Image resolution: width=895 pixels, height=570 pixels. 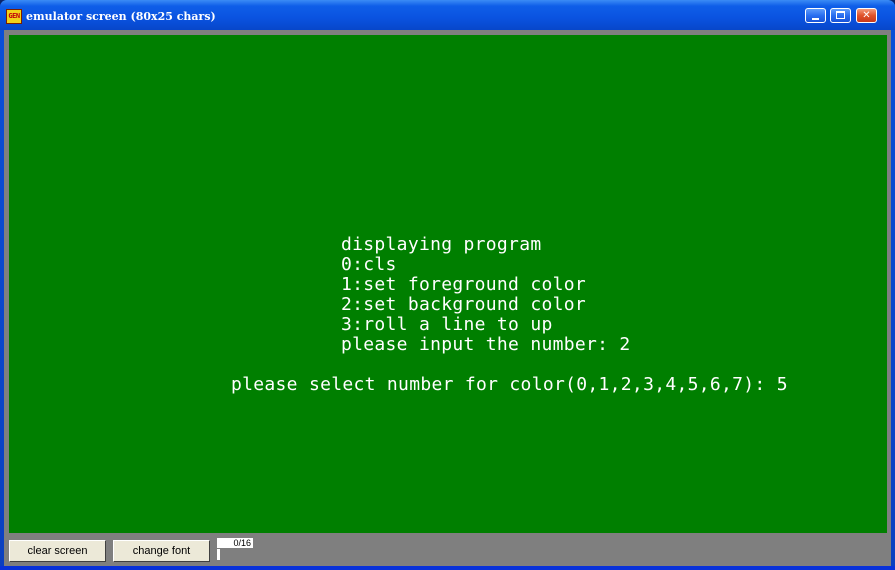 I want to click on screen-line-option-0: 0:cls, so click(x=369, y=264).